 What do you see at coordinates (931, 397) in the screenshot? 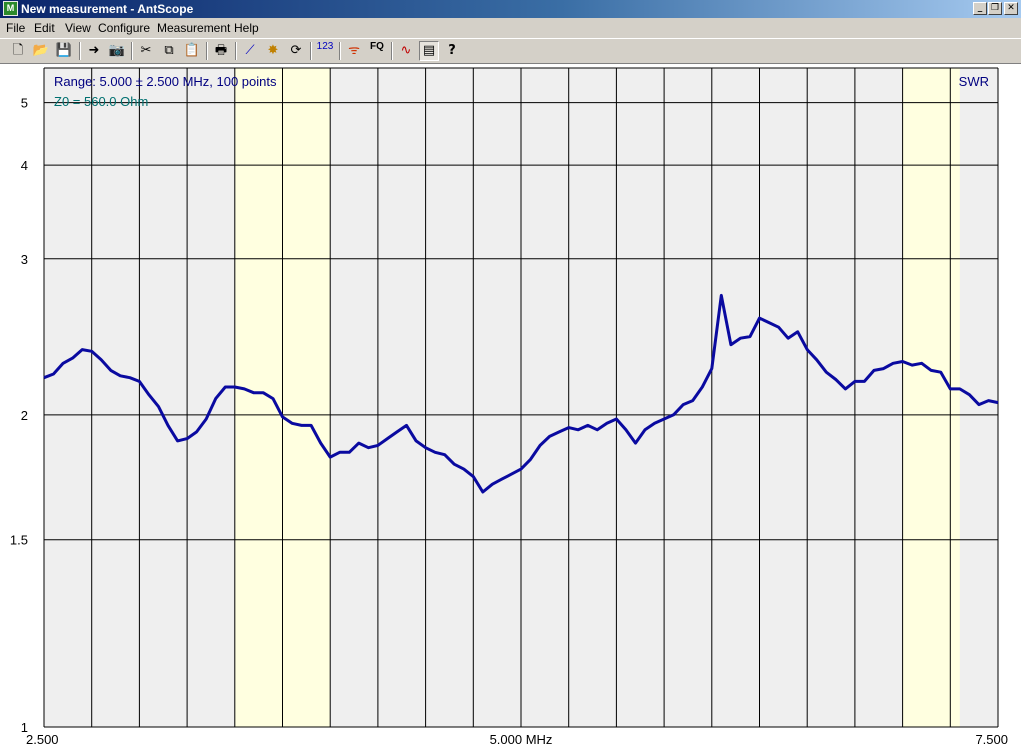
I see `highlight-band` at bounding box center [931, 397].